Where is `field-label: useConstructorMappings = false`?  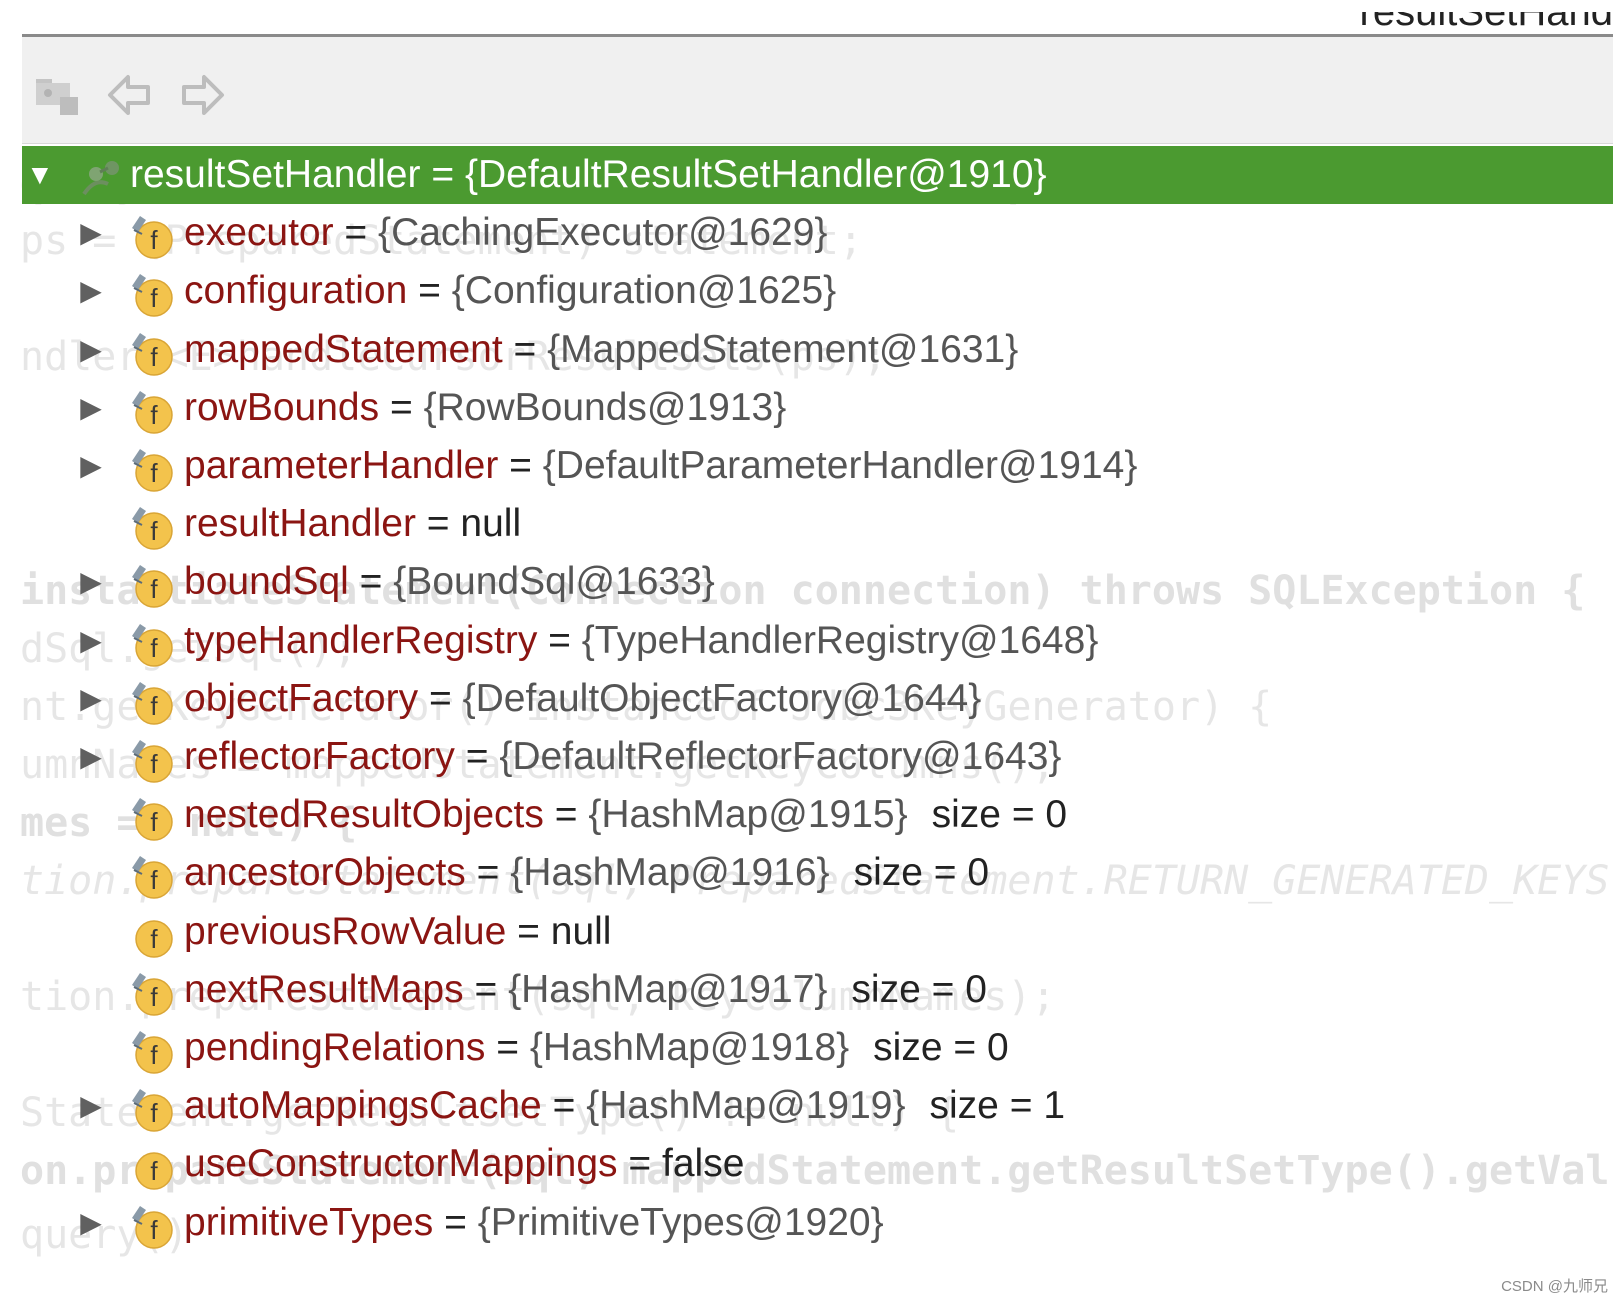
field-label: useConstructorMappings = false is located at coordinates (464, 1164).